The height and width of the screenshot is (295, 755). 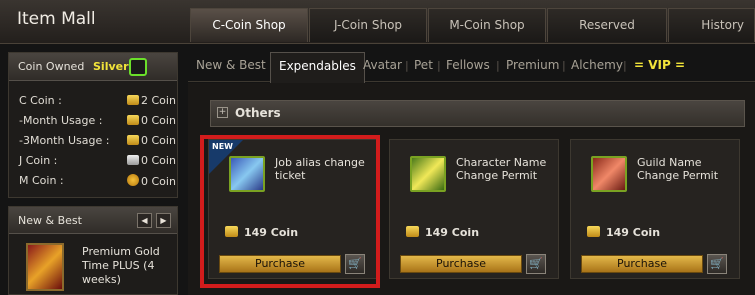 I want to click on guild-permit-icon, so click(x=609, y=174).